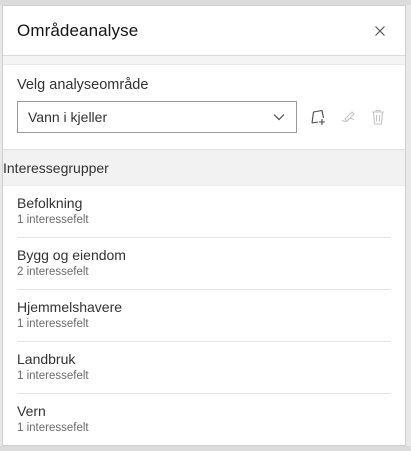  I want to click on group-name: Landbruk, so click(46, 359).